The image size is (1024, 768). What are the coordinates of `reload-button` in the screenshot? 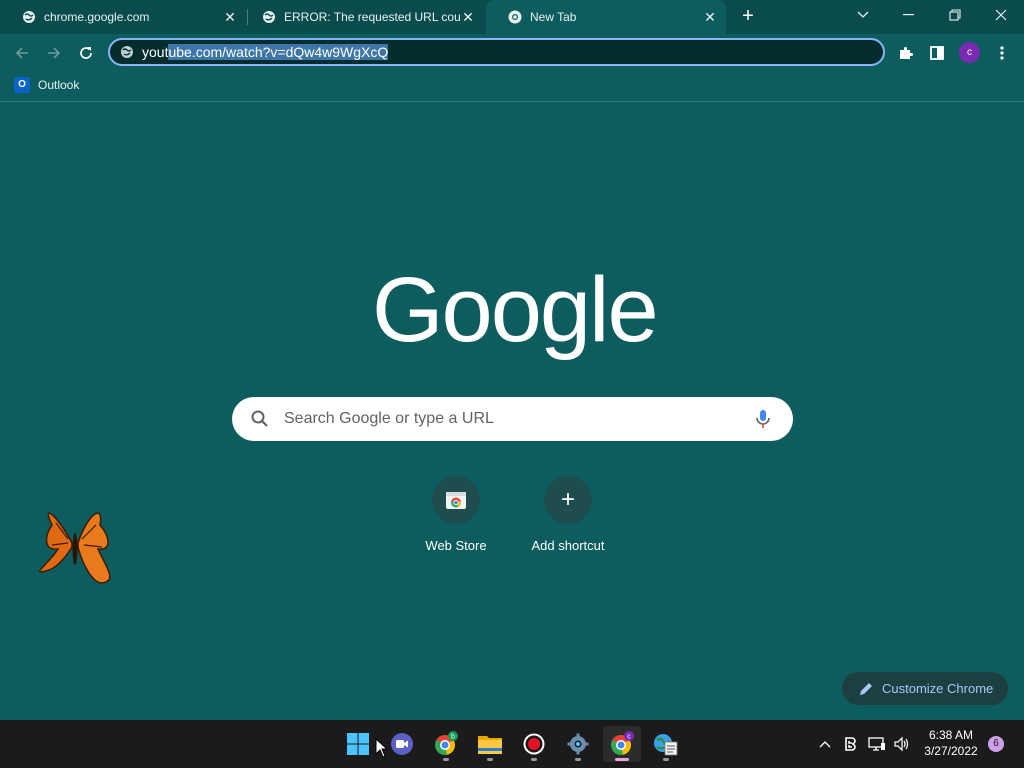 It's located at (86, 53).